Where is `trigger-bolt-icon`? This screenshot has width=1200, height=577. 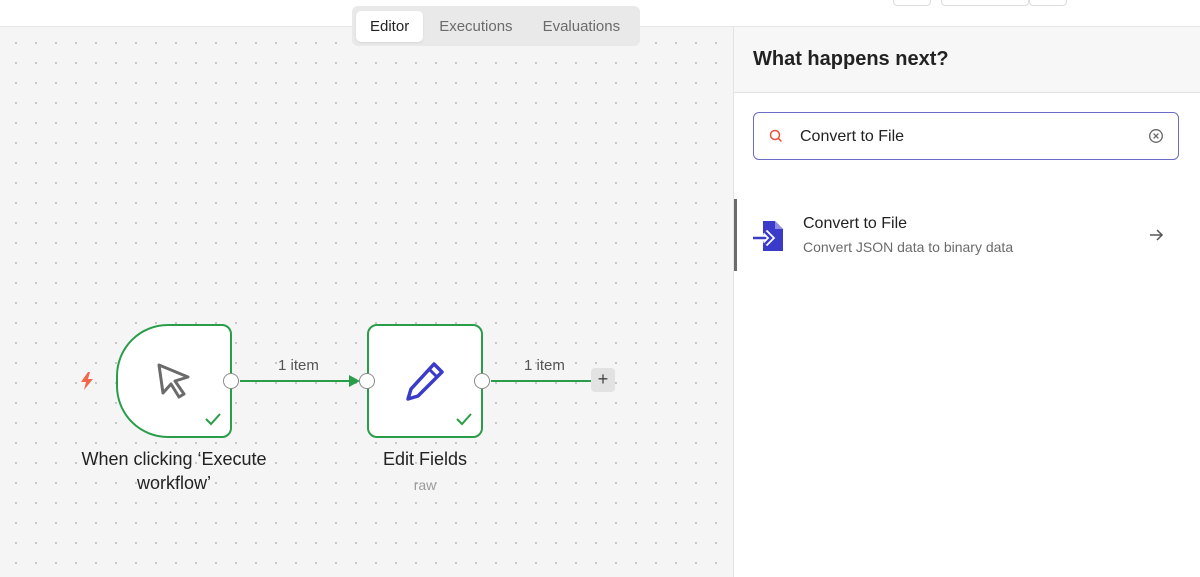
trigger-bolt-icon is located at coordinates (87, 381).